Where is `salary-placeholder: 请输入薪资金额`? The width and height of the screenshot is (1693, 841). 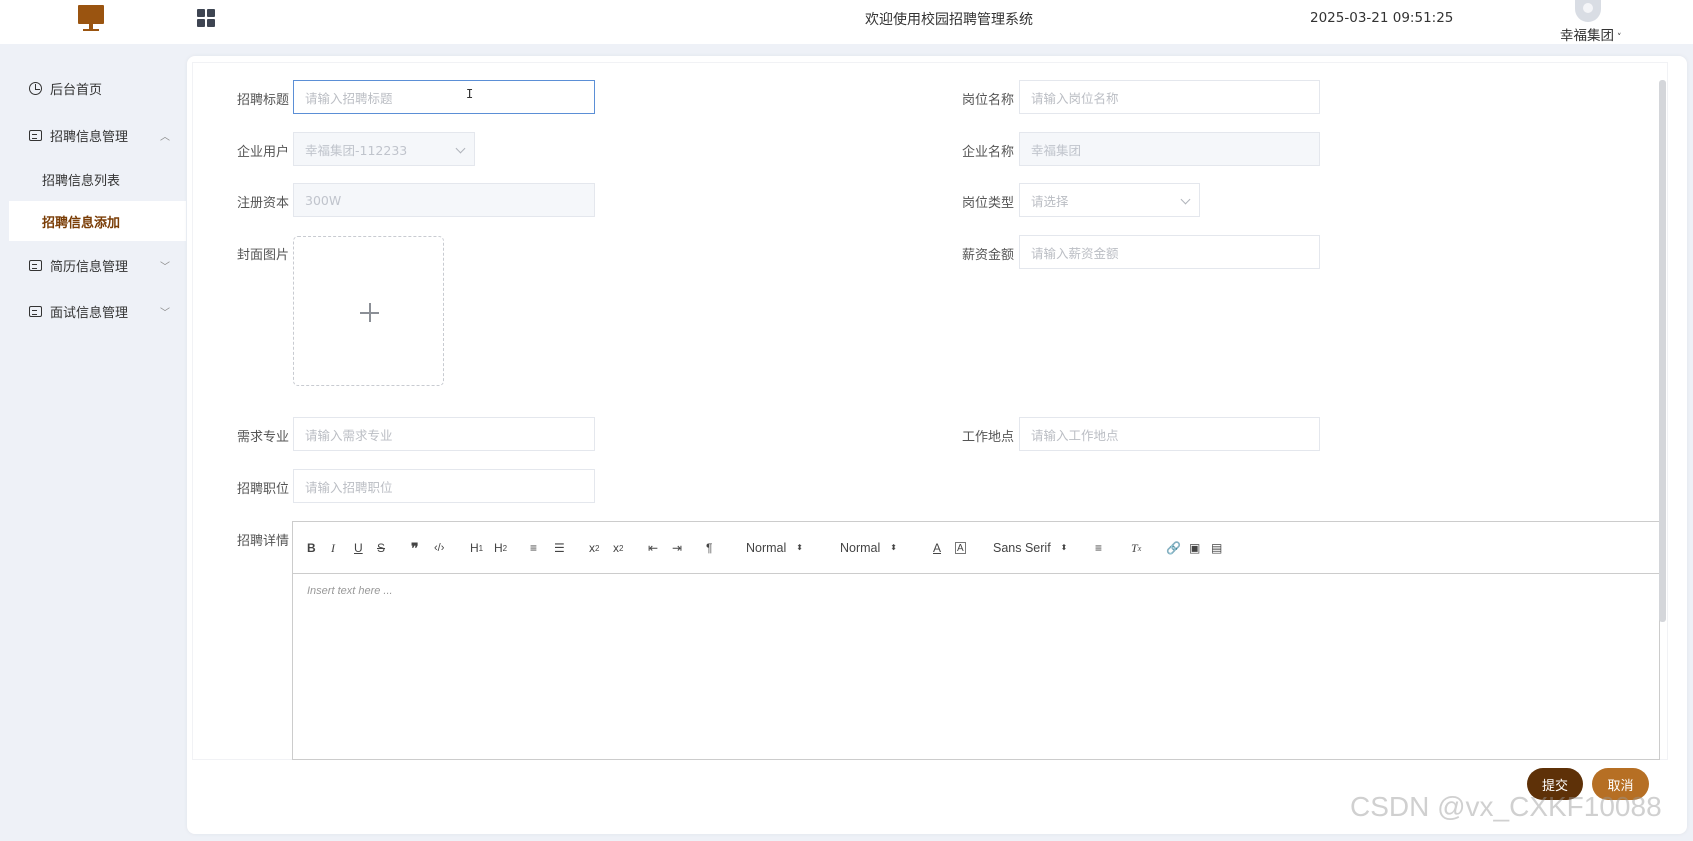
salary-placeholder: 请输入薪资金额 is located at coordinates (1075, 253).